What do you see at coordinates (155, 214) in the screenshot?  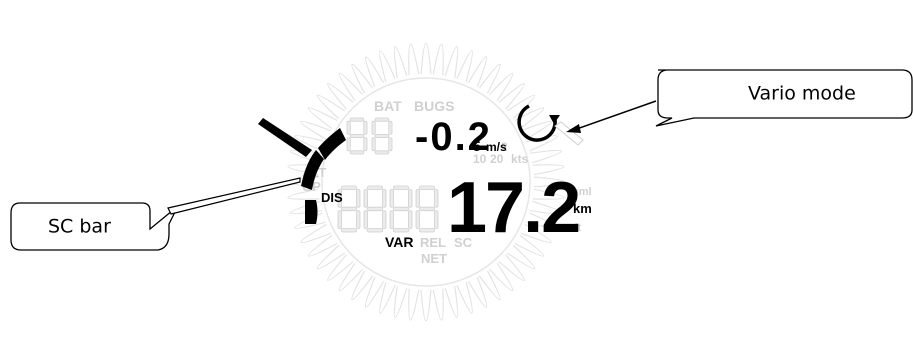 I see `callout-sc-bar: SC bar` at bounding box center [155, 214].